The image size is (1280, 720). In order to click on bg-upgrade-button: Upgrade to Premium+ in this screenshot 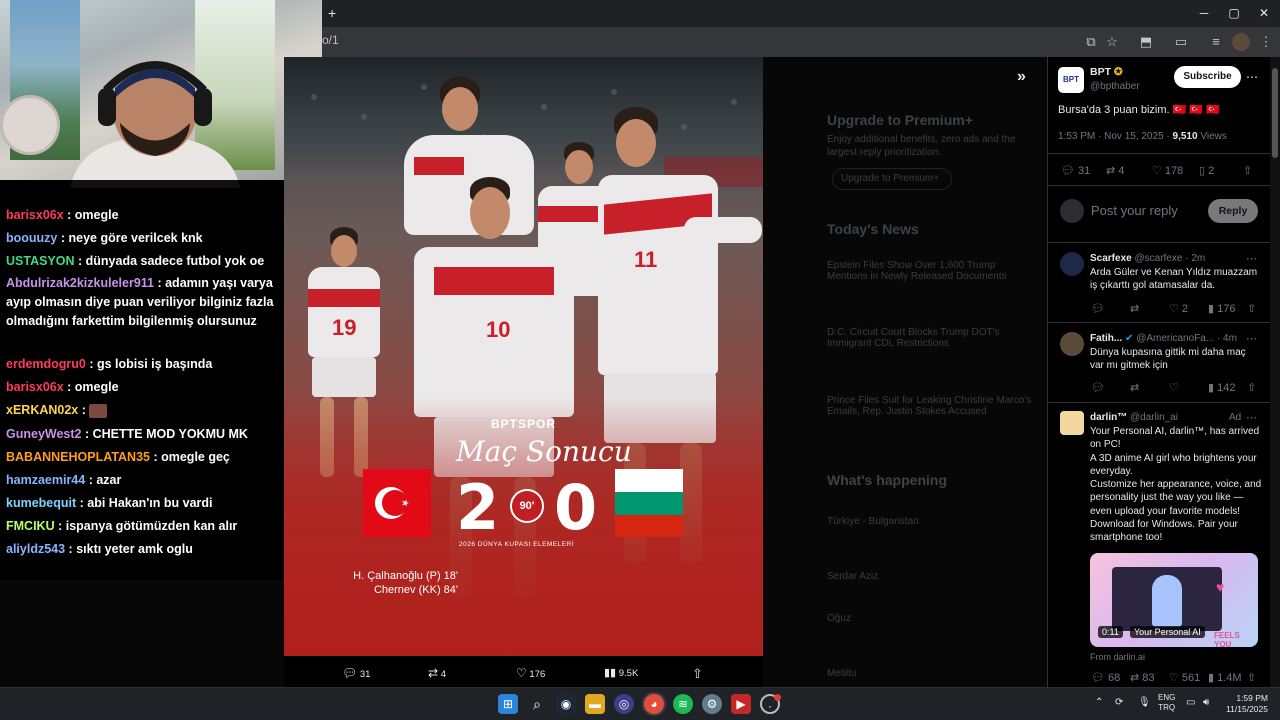, I will do `click(892, 179)`.